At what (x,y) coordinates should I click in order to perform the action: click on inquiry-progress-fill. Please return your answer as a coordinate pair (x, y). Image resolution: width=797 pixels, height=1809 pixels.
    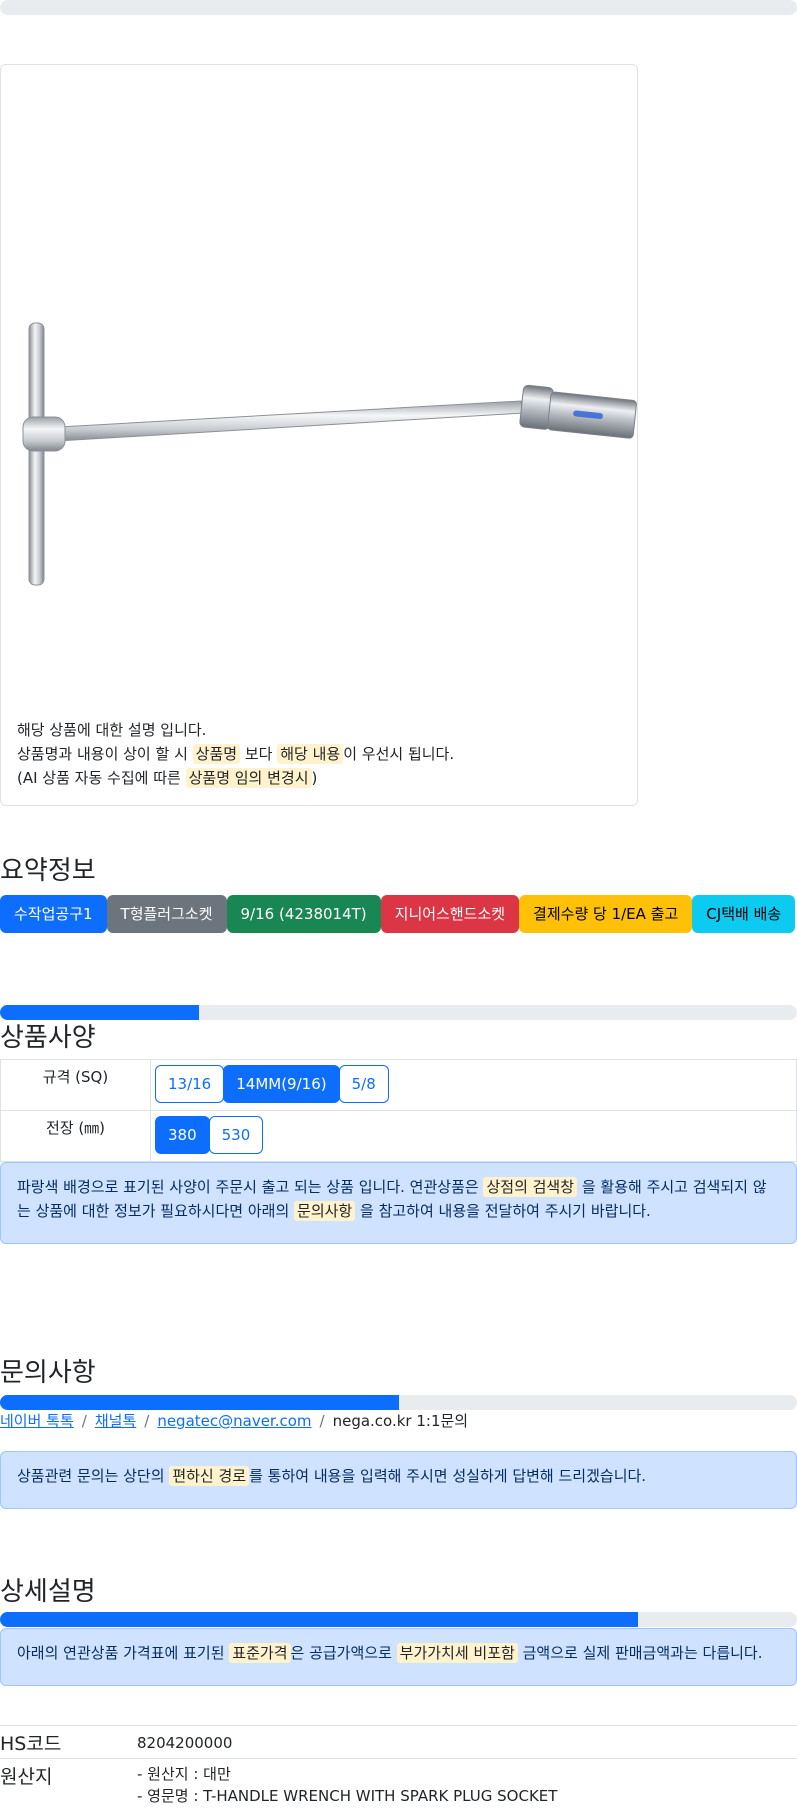
    Looking at the image, I should click on (199, 1402).